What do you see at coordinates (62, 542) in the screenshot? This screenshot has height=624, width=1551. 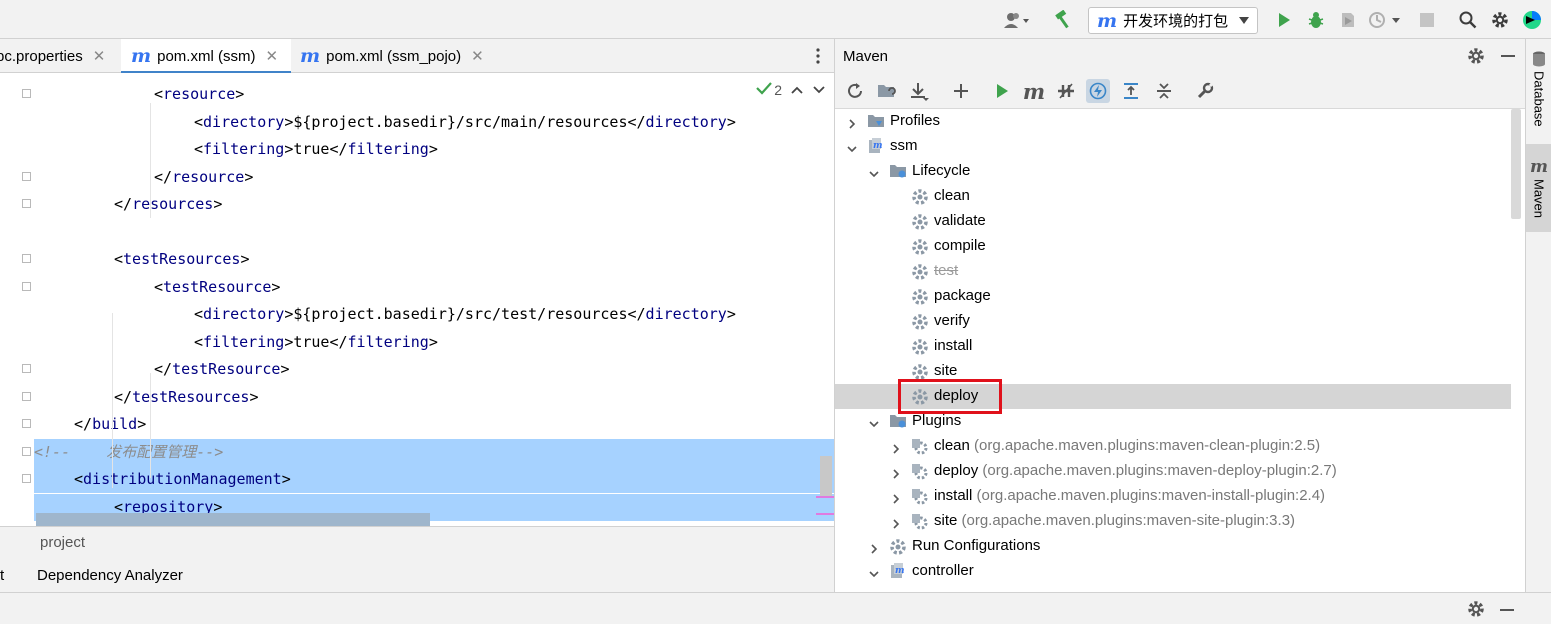 I see `project-label: project` at bounding box center [62, 542].